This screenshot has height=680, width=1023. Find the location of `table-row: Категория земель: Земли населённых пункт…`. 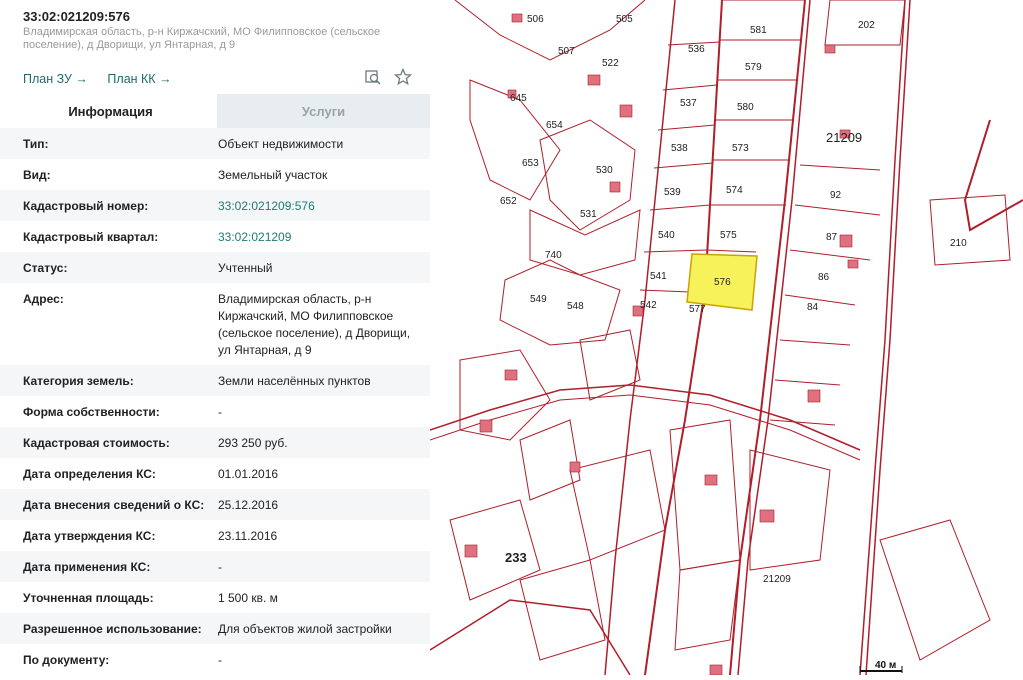

table-row: Категория земель: Земли населённых пункт… is located at coordinates (215, 380).